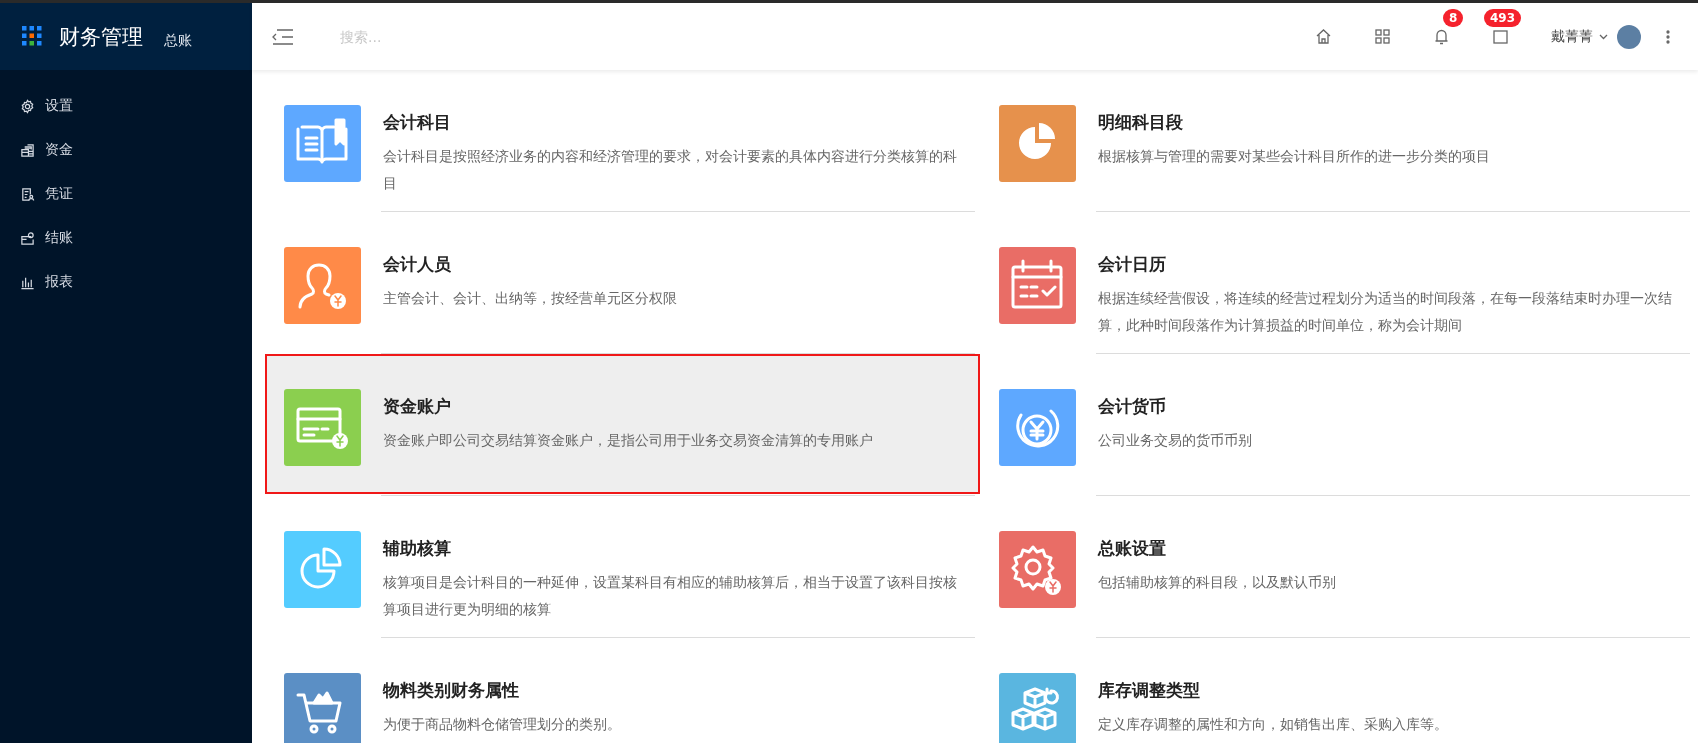 The height and width of the screenshot is (743, 1698). I want to click on message-icon, so click(1500, 36).